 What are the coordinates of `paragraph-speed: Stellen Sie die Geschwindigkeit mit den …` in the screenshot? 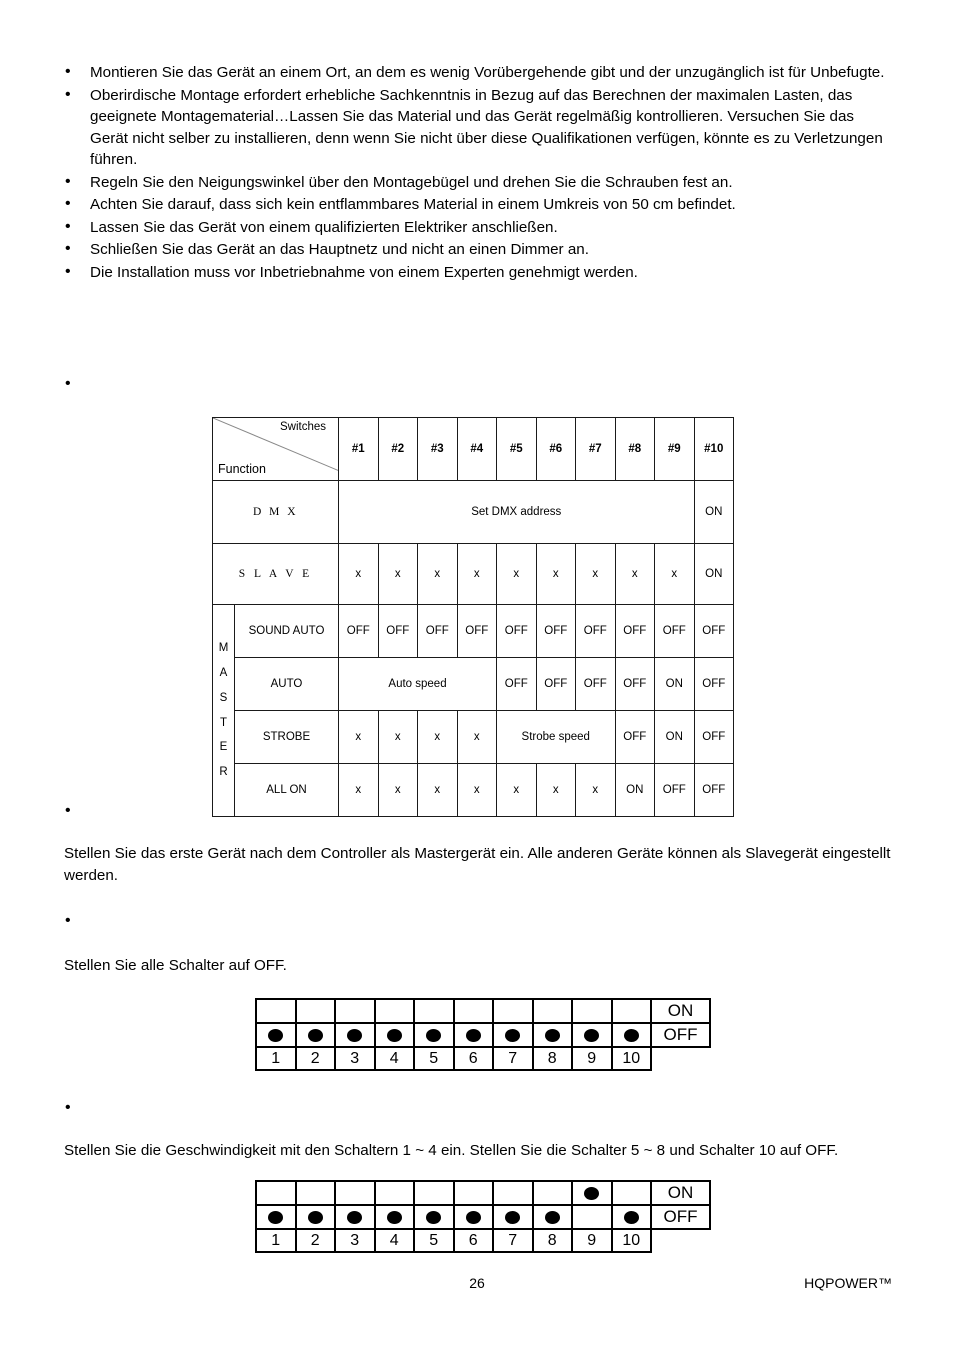 It's located at (451, 1150).